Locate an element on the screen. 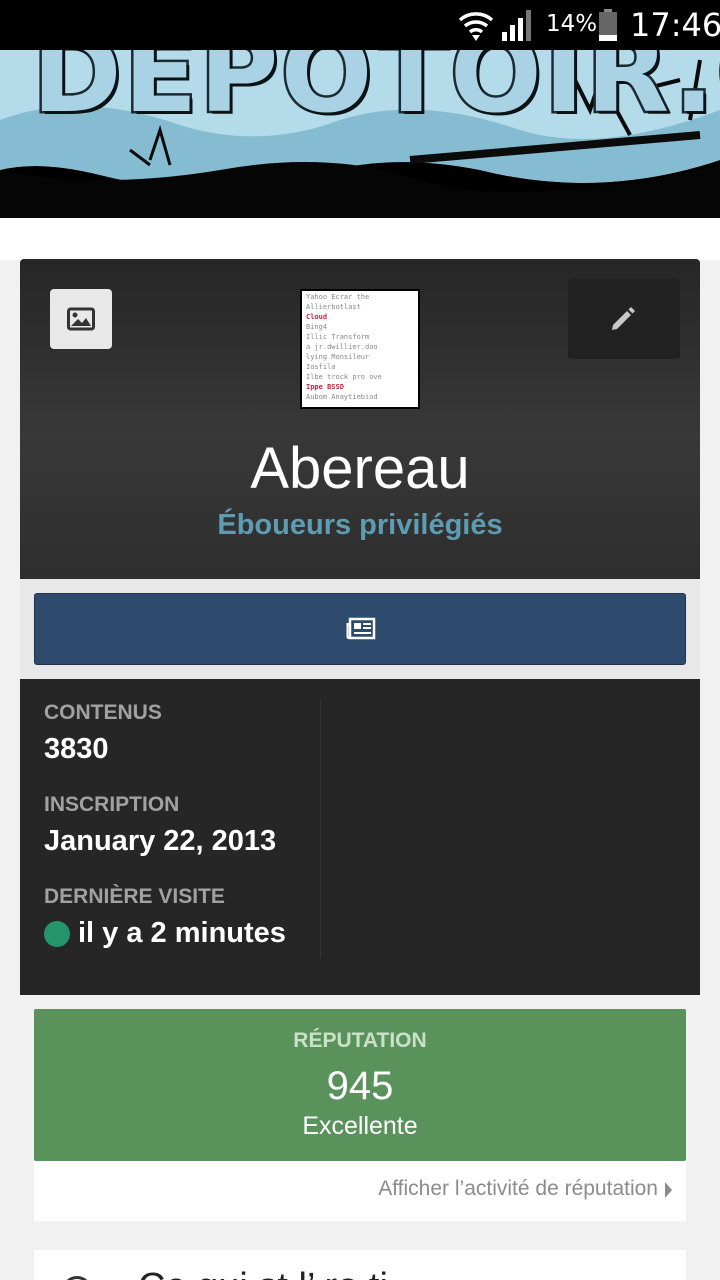  avatar-text: Ilbe trock pro ove is located at coordinates (344, 377).